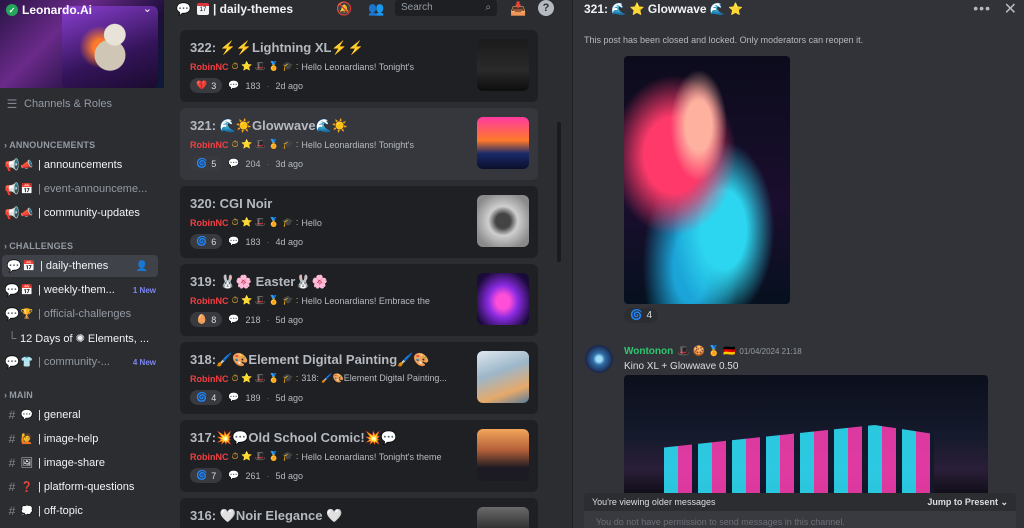  What do you see at coordinates (1010, 9) in the screenshot?
I see `close-icon: ✕` at bounding box center [1010, 9].